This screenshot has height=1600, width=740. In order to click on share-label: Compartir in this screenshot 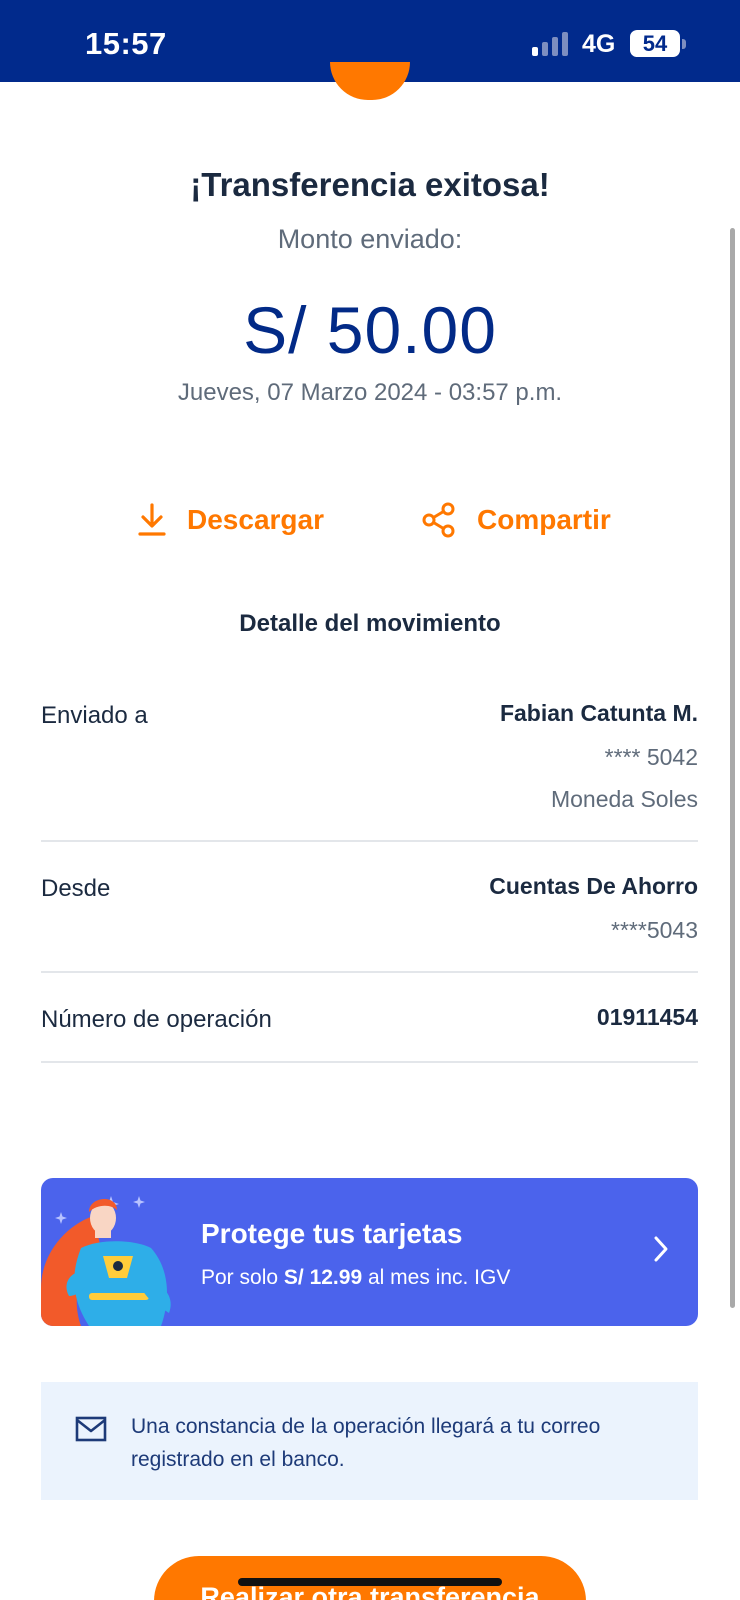, I will do `click(544, 519)`.